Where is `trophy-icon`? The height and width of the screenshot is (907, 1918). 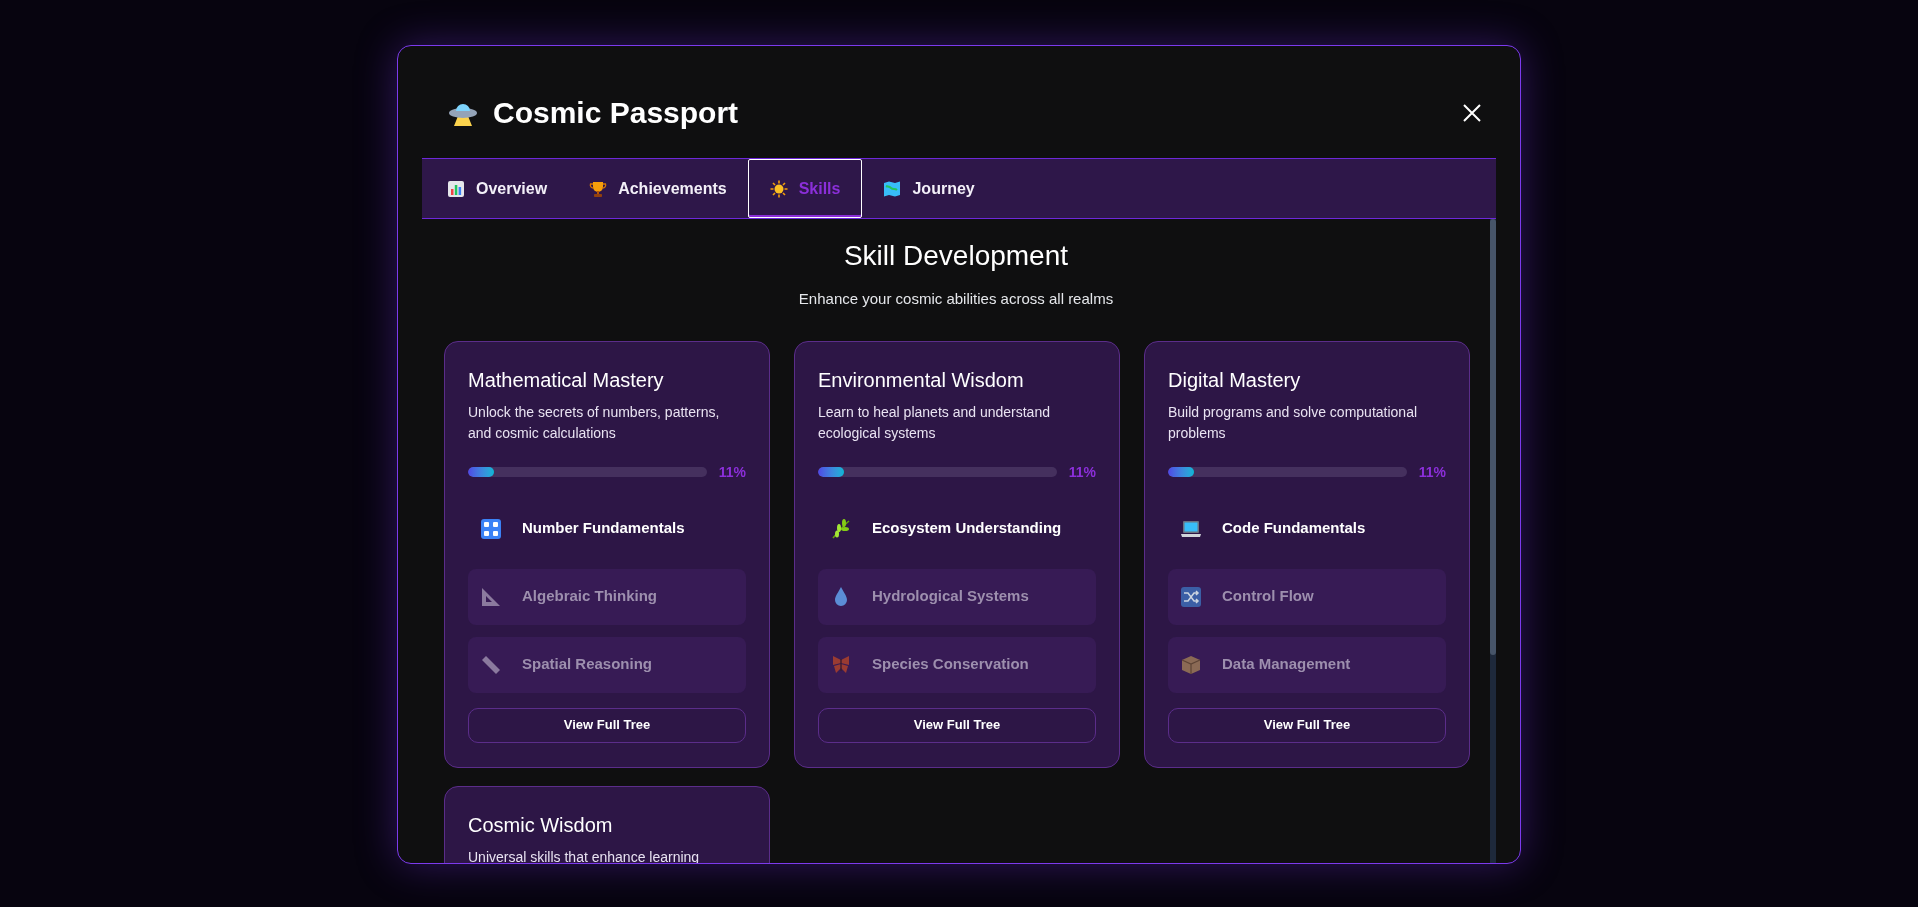 trophy-icon is located at coordinates (598, 188).